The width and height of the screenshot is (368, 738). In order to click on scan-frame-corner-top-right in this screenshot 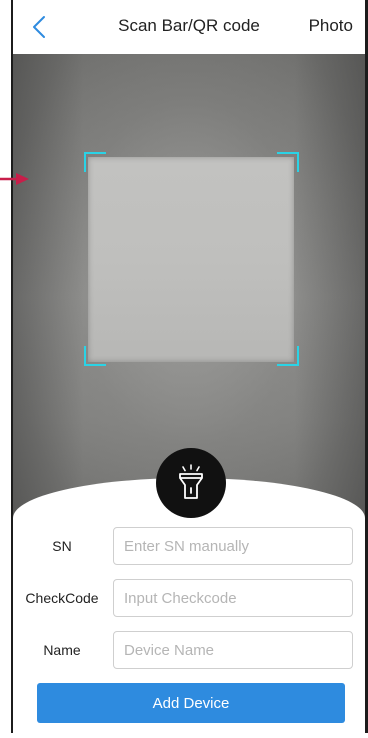, I will do `click(288, 162)`.